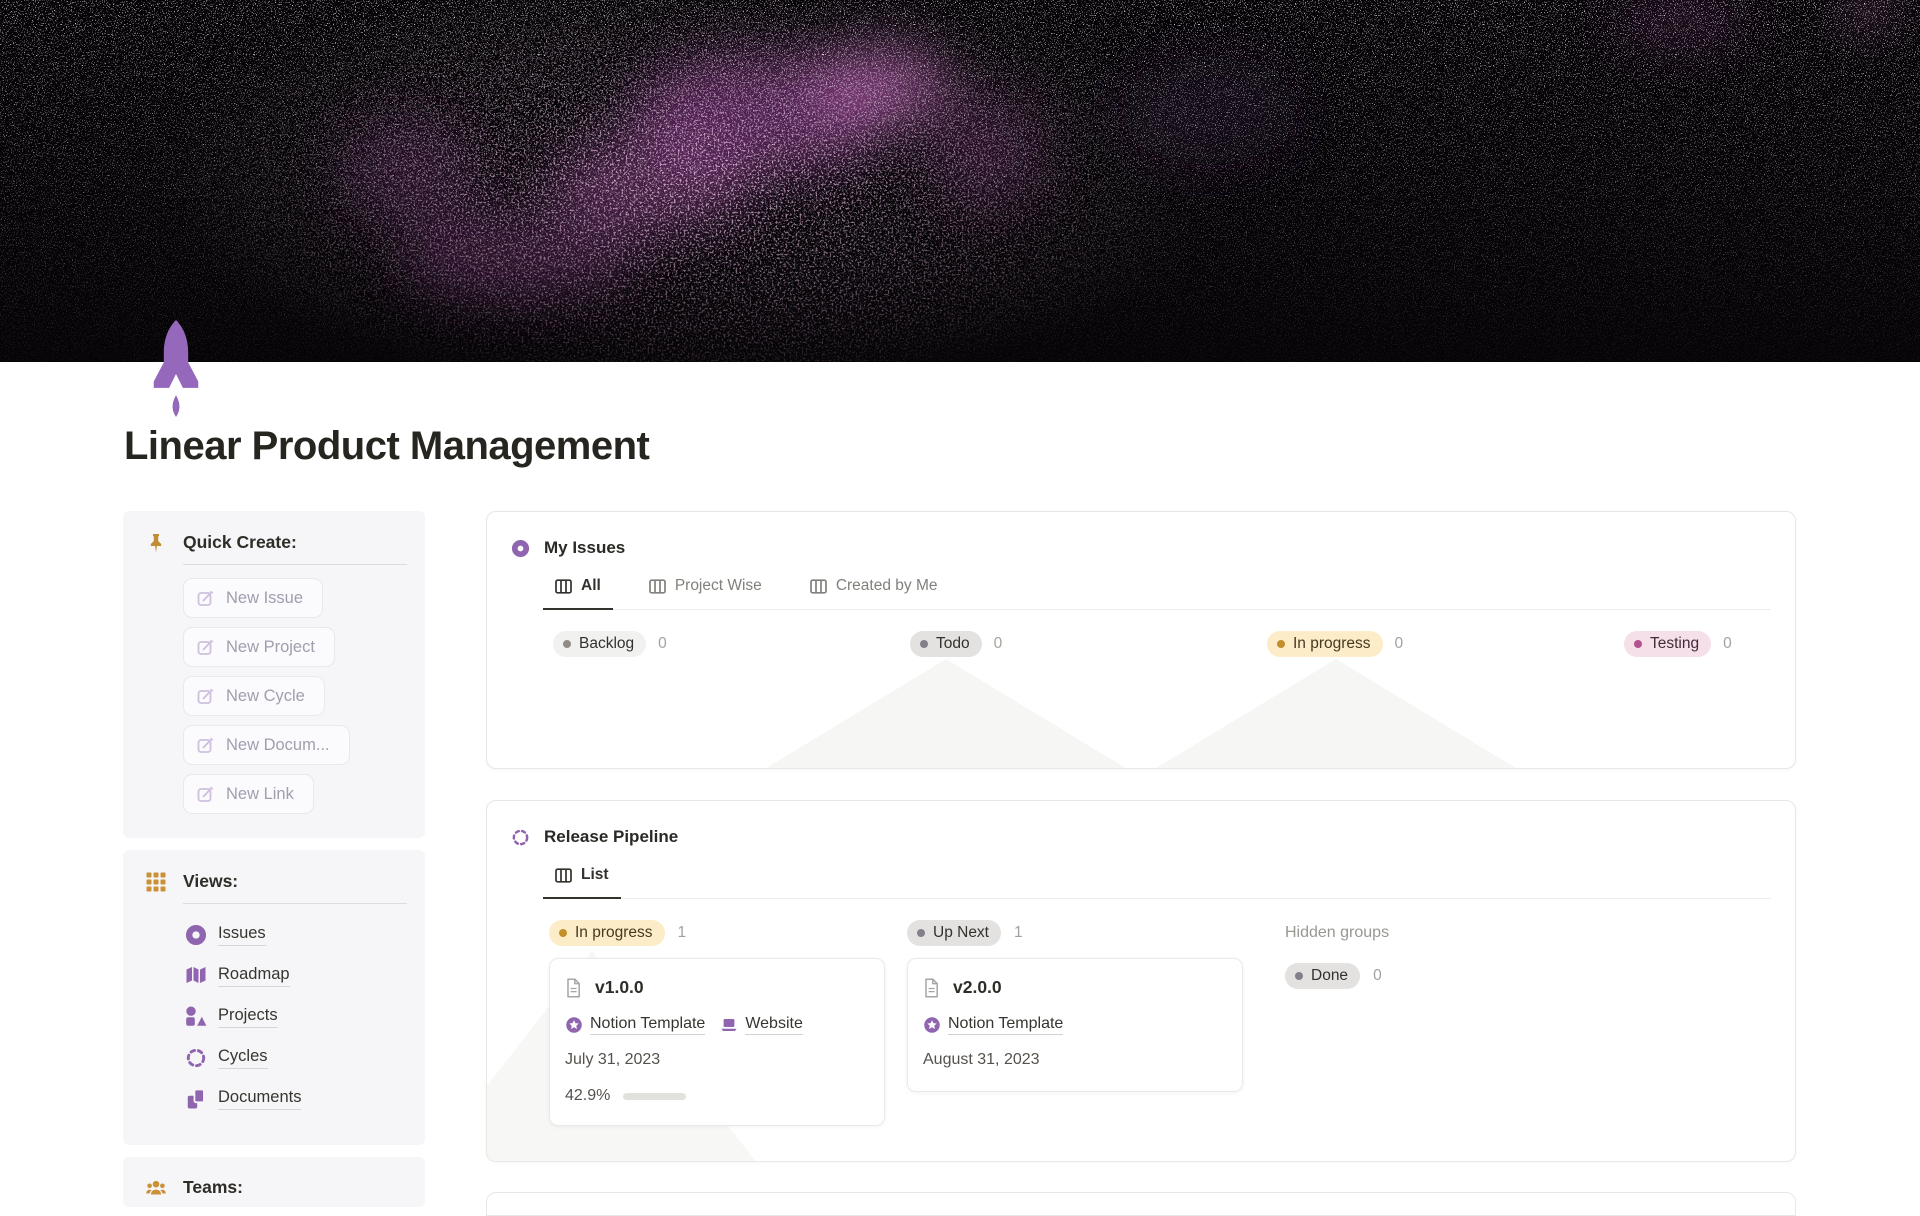 The height and width of the screenshot is (1216, 1920). What do you see at coordinates (655, 1096) in the screenshot?
I see `progress-bar` at bounding box center [655, 1096].